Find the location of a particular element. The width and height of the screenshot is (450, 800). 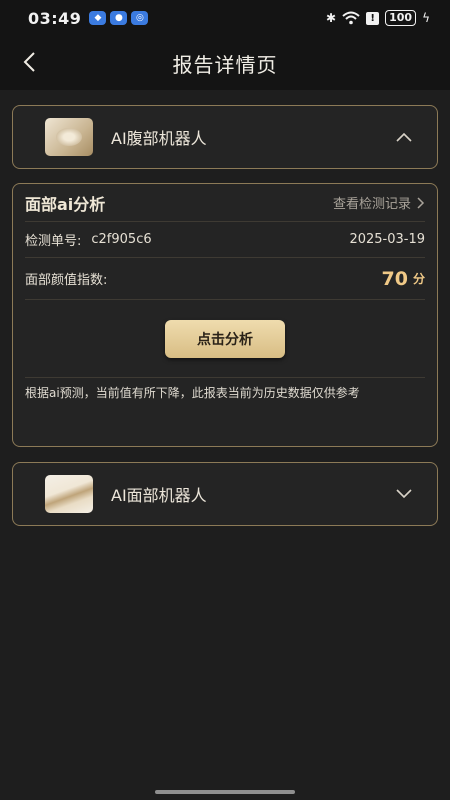

chevron-left-icon is located at coordinates (29, 62).